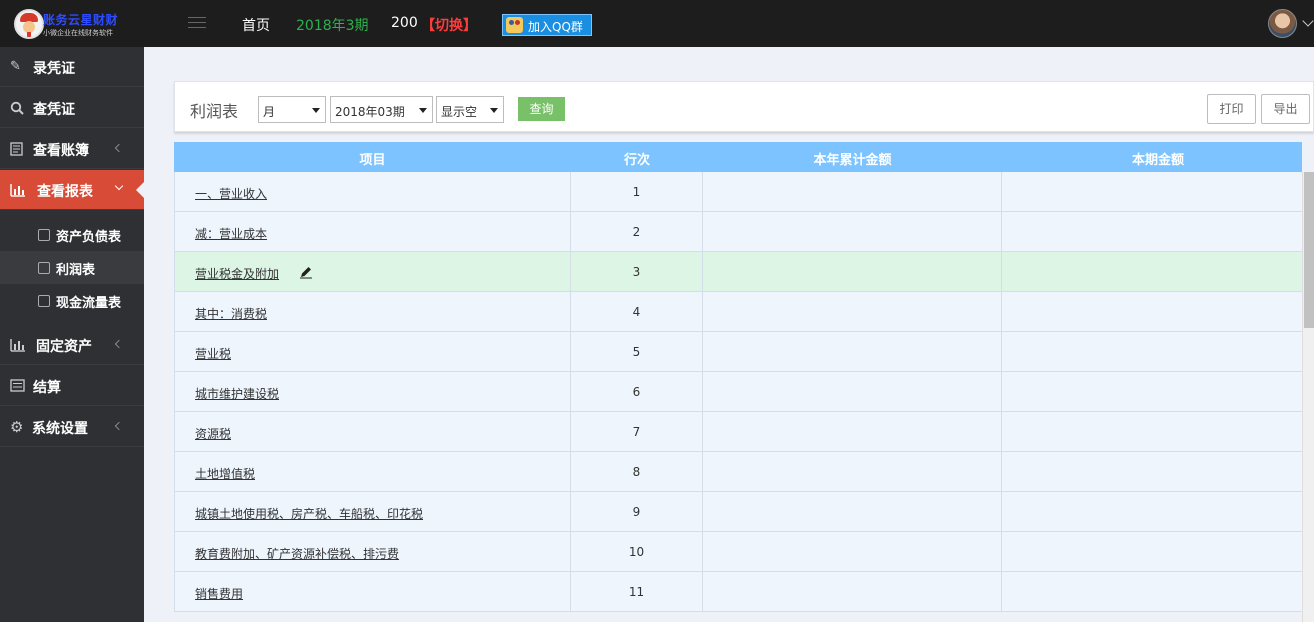 Image resolution: width=1314 pixels, height=622 pixels. Describe the element at coordinates (72, 345) in the screenshot. I see `sidebar-item-fixed-assets: 固定资产` at that location.